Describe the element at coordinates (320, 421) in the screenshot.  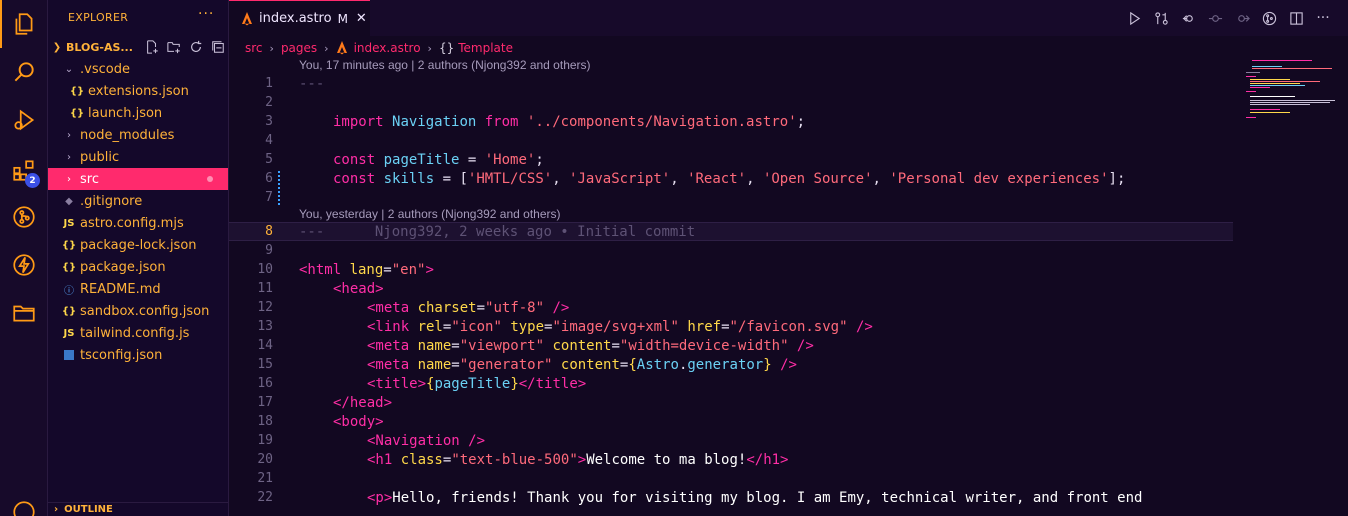
I see `code-line: 18 <body>` at that location.